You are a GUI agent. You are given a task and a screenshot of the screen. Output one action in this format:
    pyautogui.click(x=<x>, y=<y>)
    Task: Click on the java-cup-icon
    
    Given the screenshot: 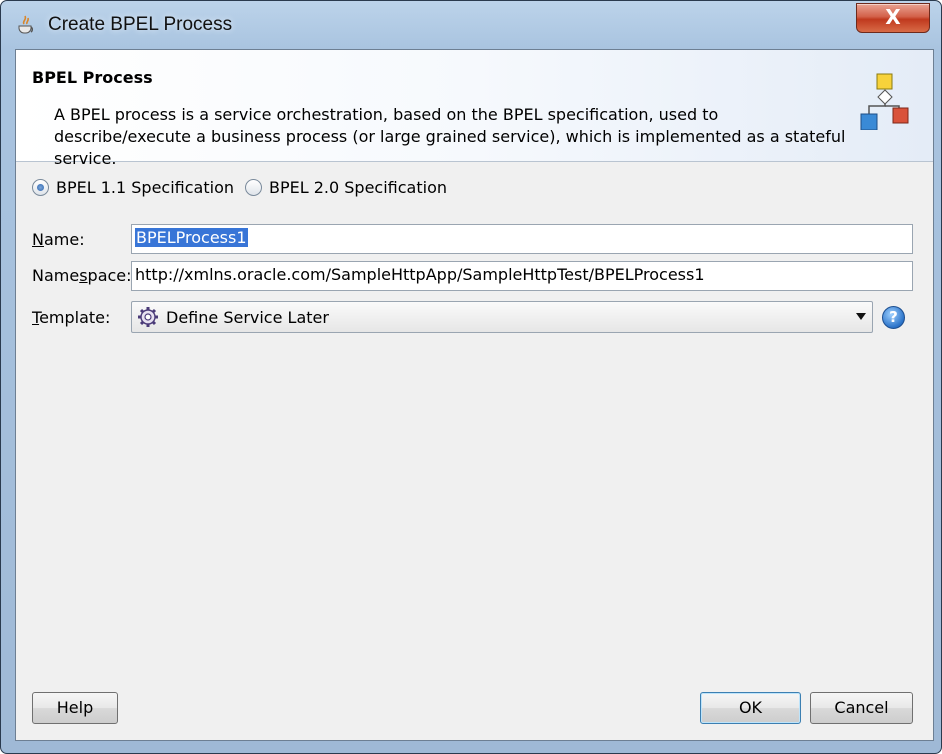 What is the action you would take?
    pyautogui.click(x=25, y=24)
    